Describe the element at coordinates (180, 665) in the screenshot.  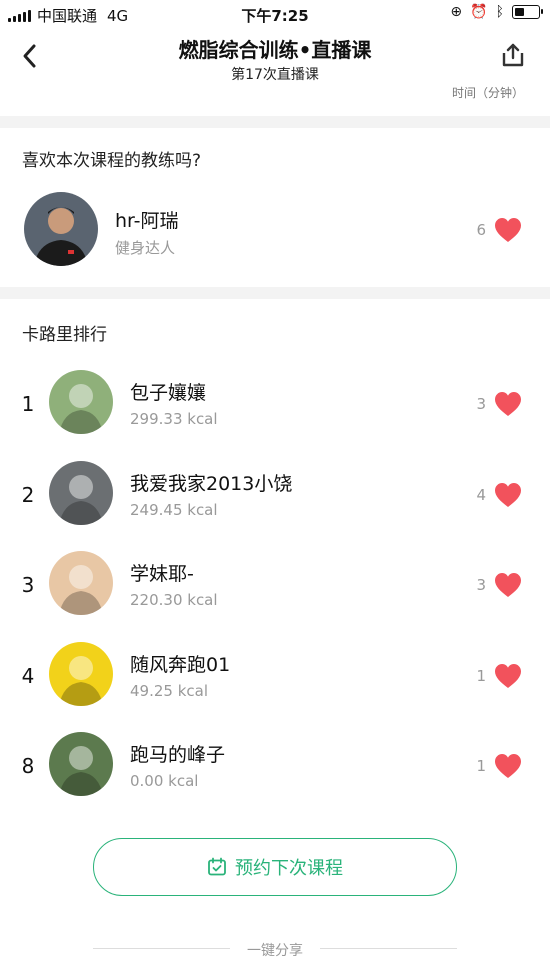
I see `user-name: 随风奔跑01` at that location.